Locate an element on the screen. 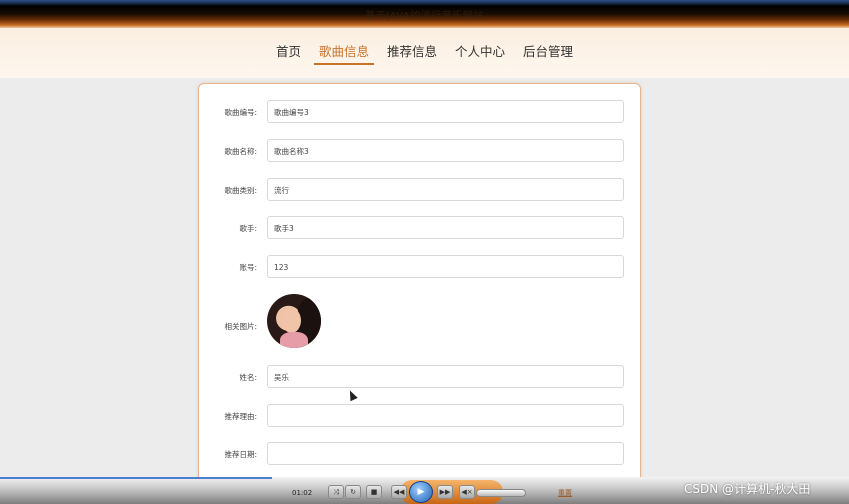  nav-item-admin: 后台管理 is located at coordinates (548, 53).